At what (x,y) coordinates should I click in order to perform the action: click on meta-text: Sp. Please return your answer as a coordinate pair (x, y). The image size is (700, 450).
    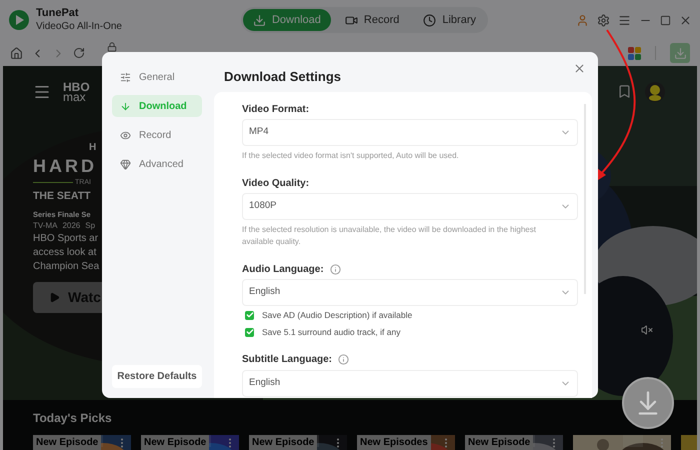
    Looking at the image, I should click on (90, 226).